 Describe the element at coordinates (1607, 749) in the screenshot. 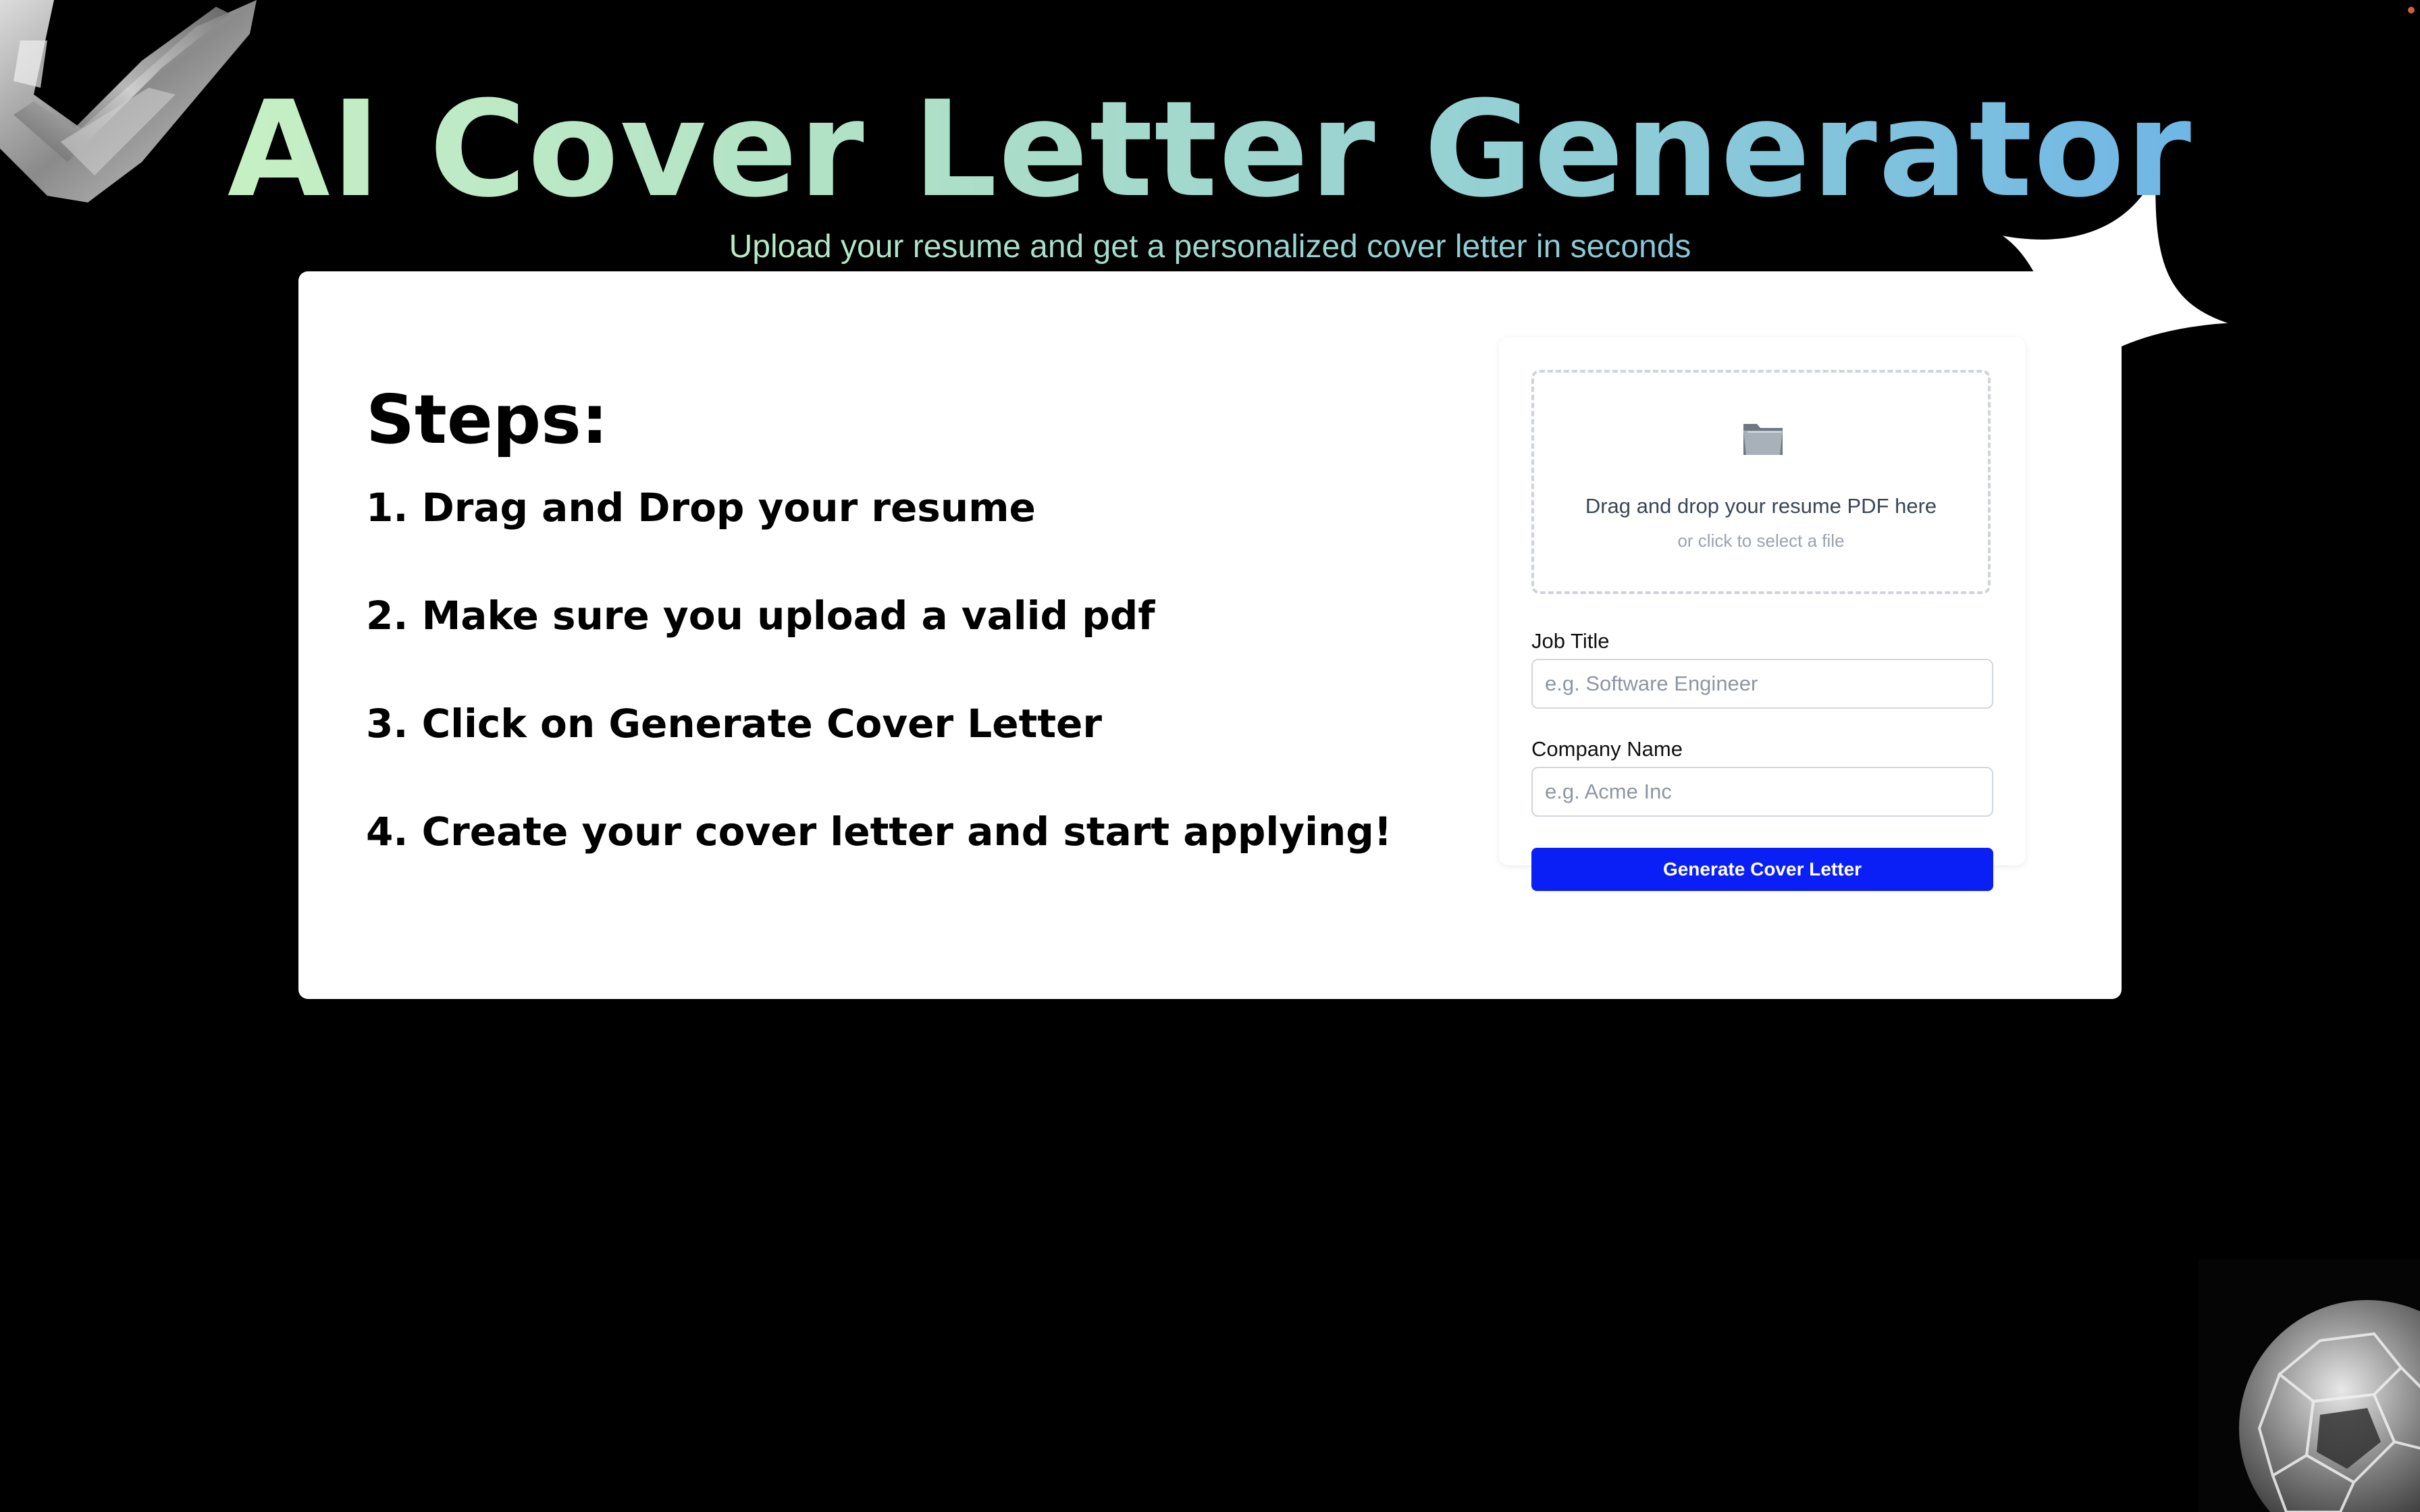

I see `company-name-label: Company Name` at that location.